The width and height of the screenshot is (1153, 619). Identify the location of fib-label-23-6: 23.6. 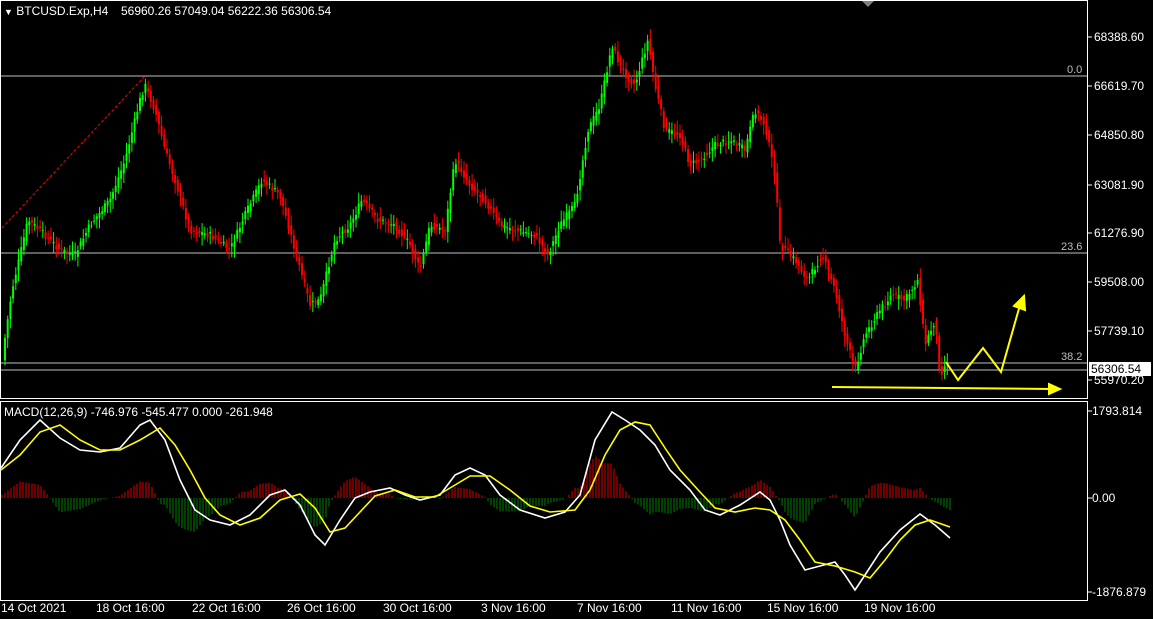
(1072, 247).